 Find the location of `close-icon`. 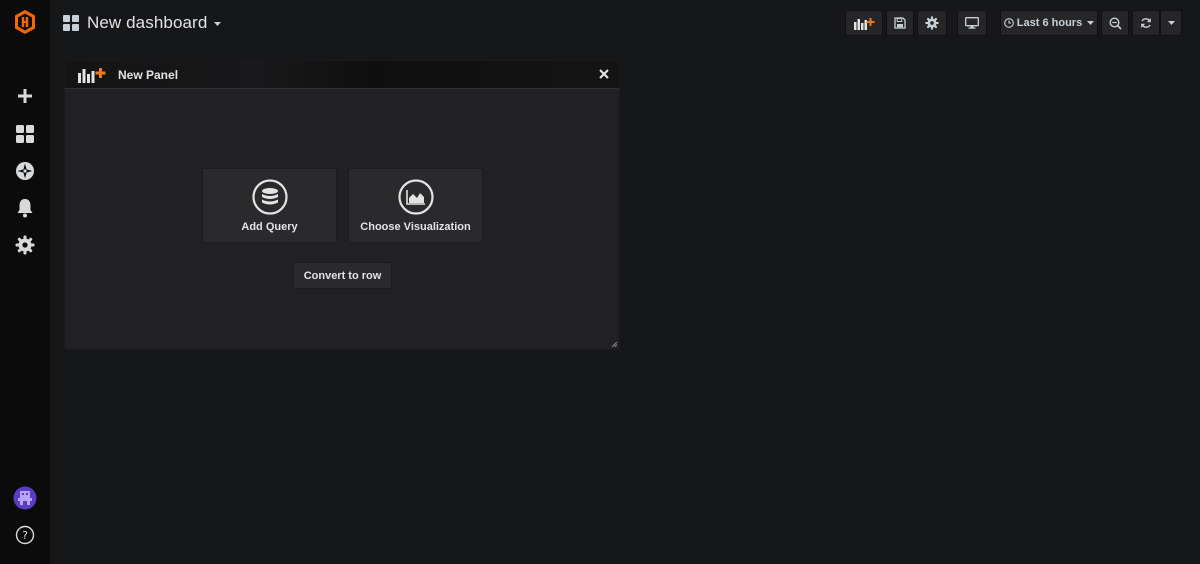

close-icon is located at coordinates (604, 74).